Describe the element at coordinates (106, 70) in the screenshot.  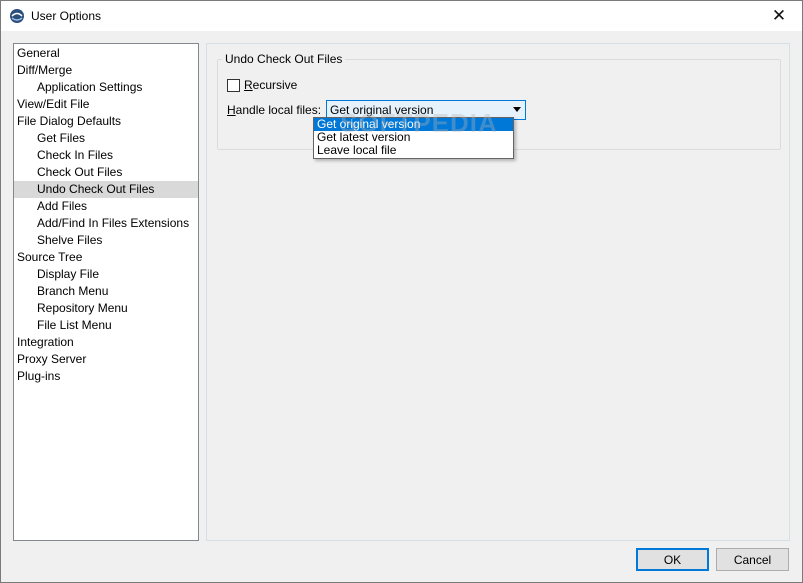
I see `tree-item: Diff/Merge` at that location.